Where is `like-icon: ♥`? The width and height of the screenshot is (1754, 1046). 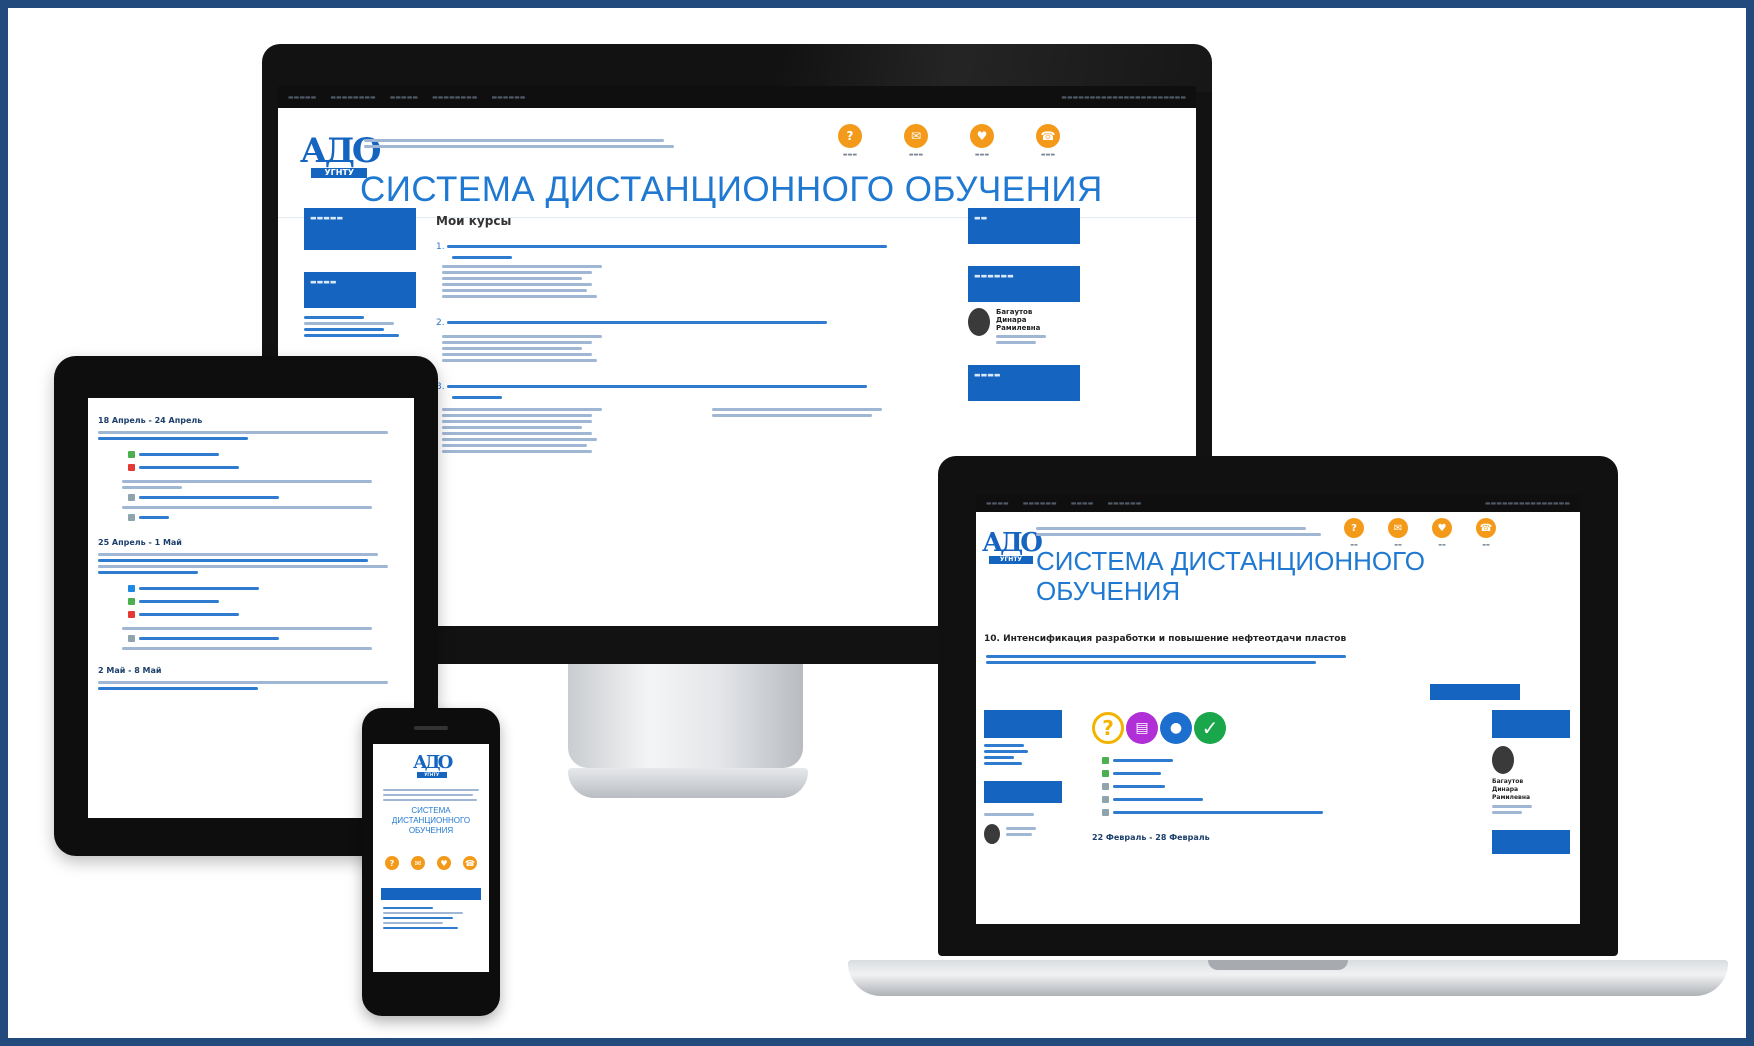 like-icon: ♥ is located at coordinates (444, 863).